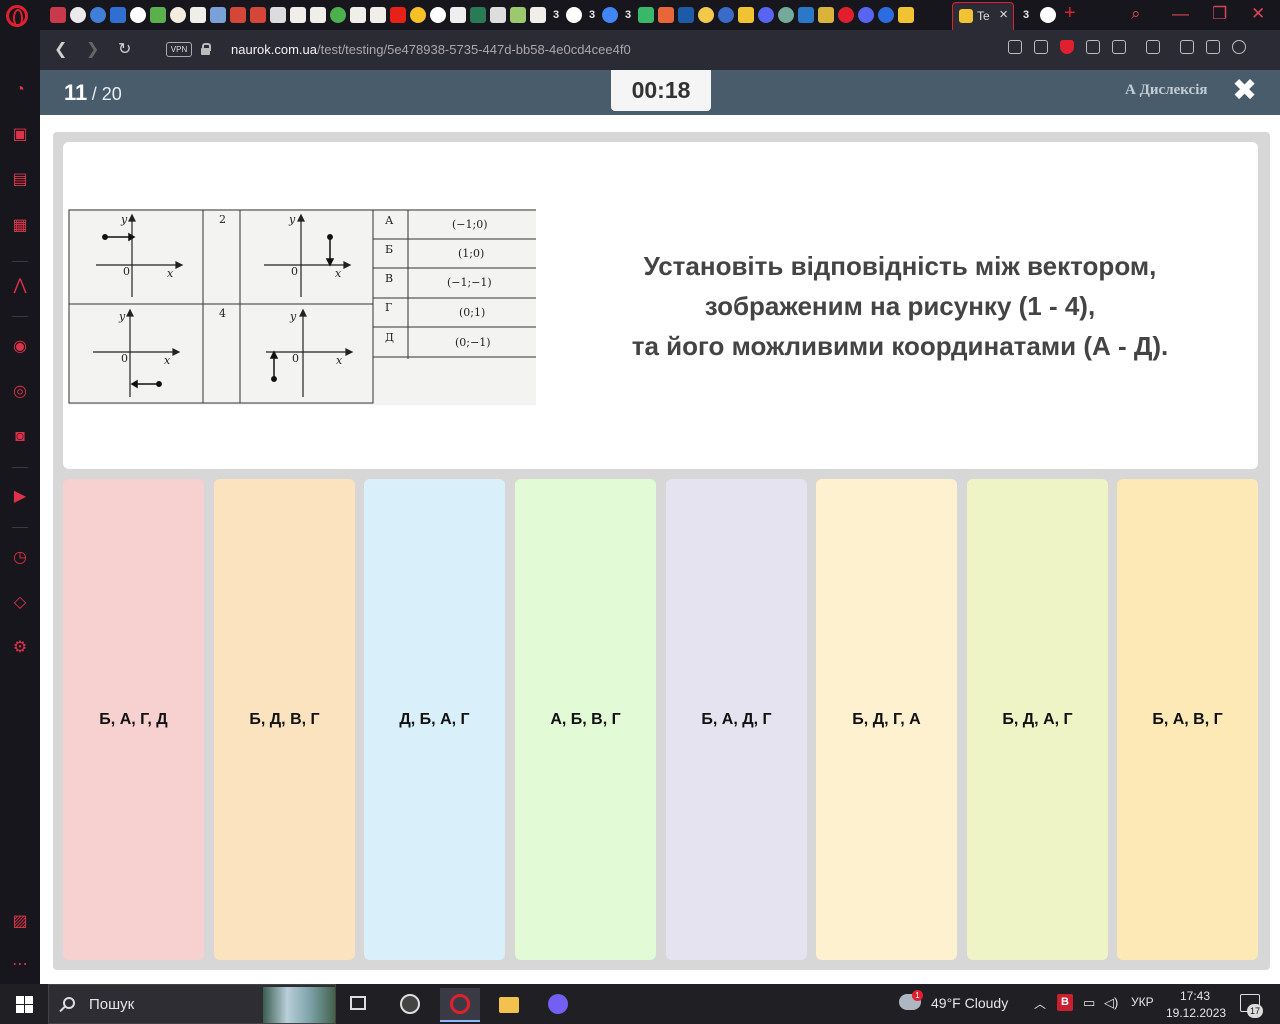 The image size is (1280, 1024). Describe the element at coordinates (338, 15) in the screenshot. I see `maps-icon` at that location.